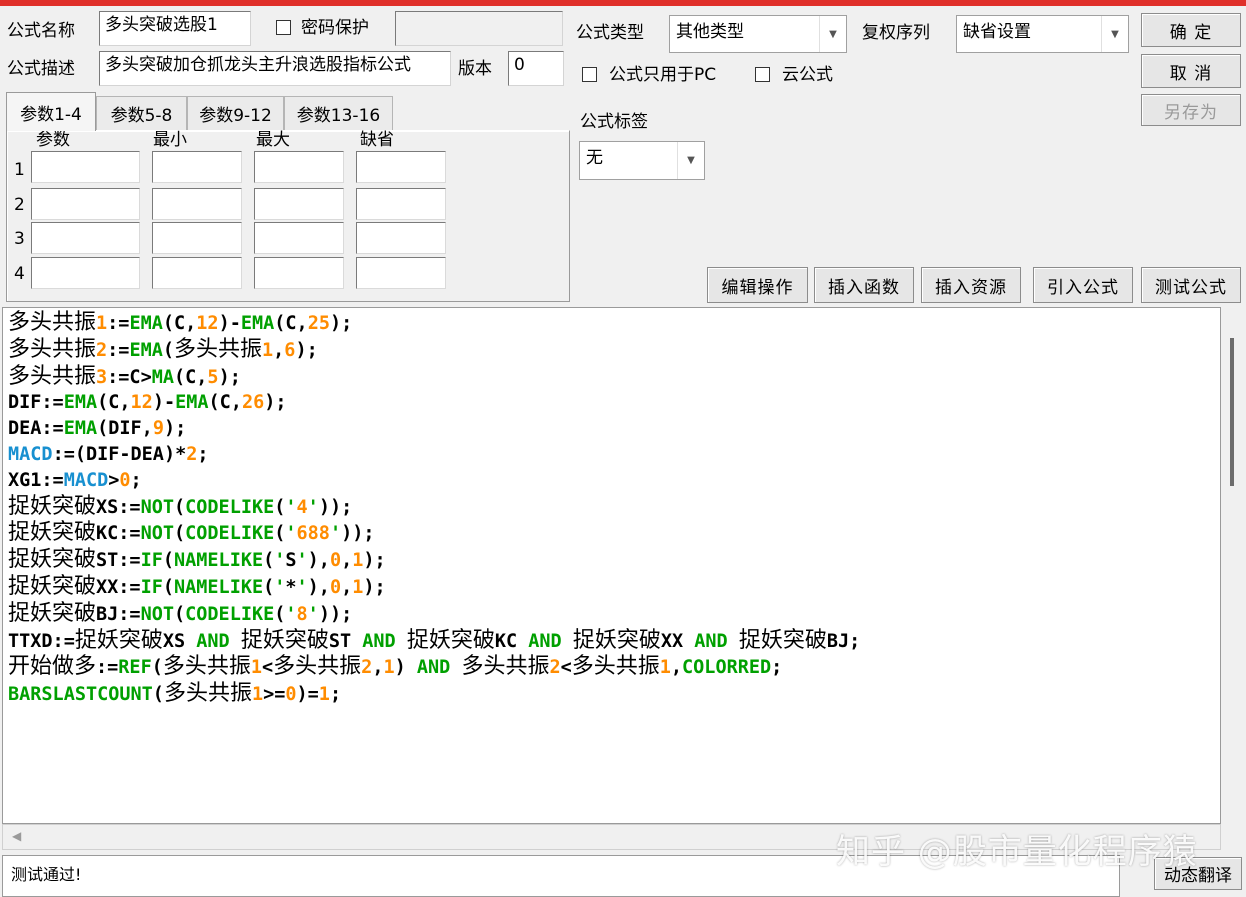  What do you see at coordinates (235, 113) in the screenshot?
I see `tab-params-9-12: 参数9-12` at bounding box center [235, 113].